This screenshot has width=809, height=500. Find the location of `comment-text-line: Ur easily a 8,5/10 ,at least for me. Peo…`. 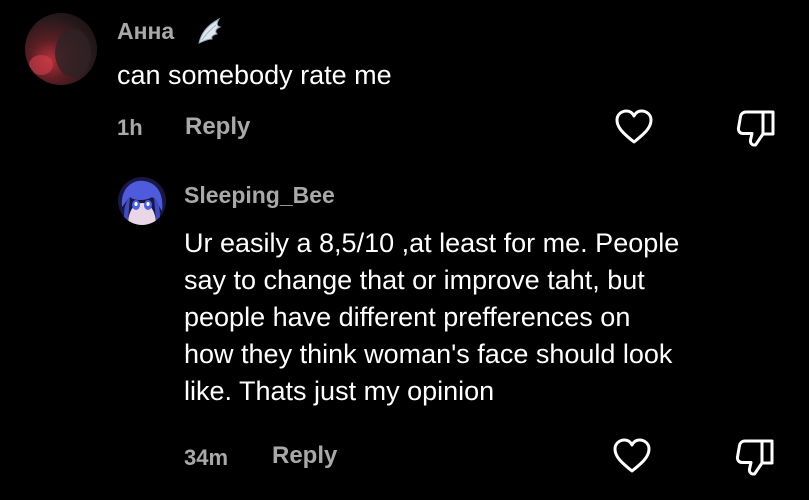

comment-text-line: Ur easily a 8,5/10 ,at least for me. Peo… is located at coordinates (432, 243).